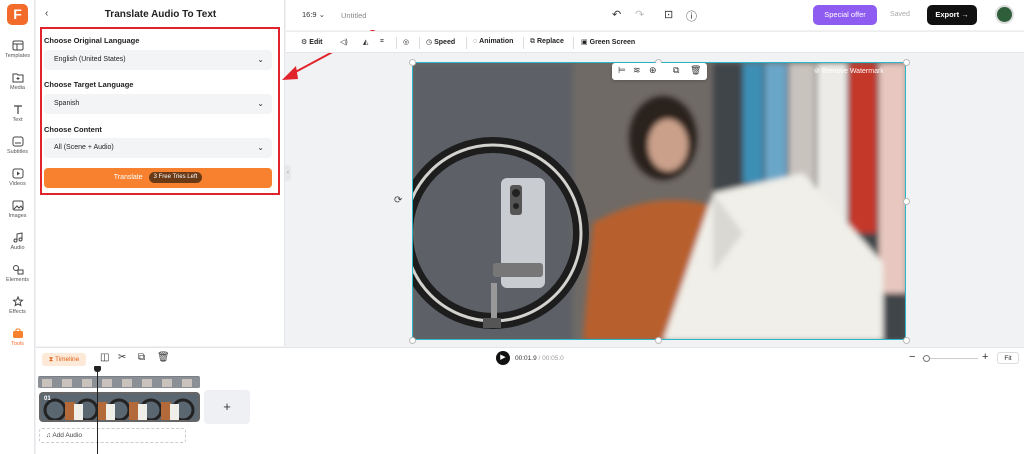 Image resolution: width=1024 pixels, height=454 pixels. What do you see at coordinates (17, 333) in the screenshot?
I see `tools-icon` at bounding box center [17, 333].